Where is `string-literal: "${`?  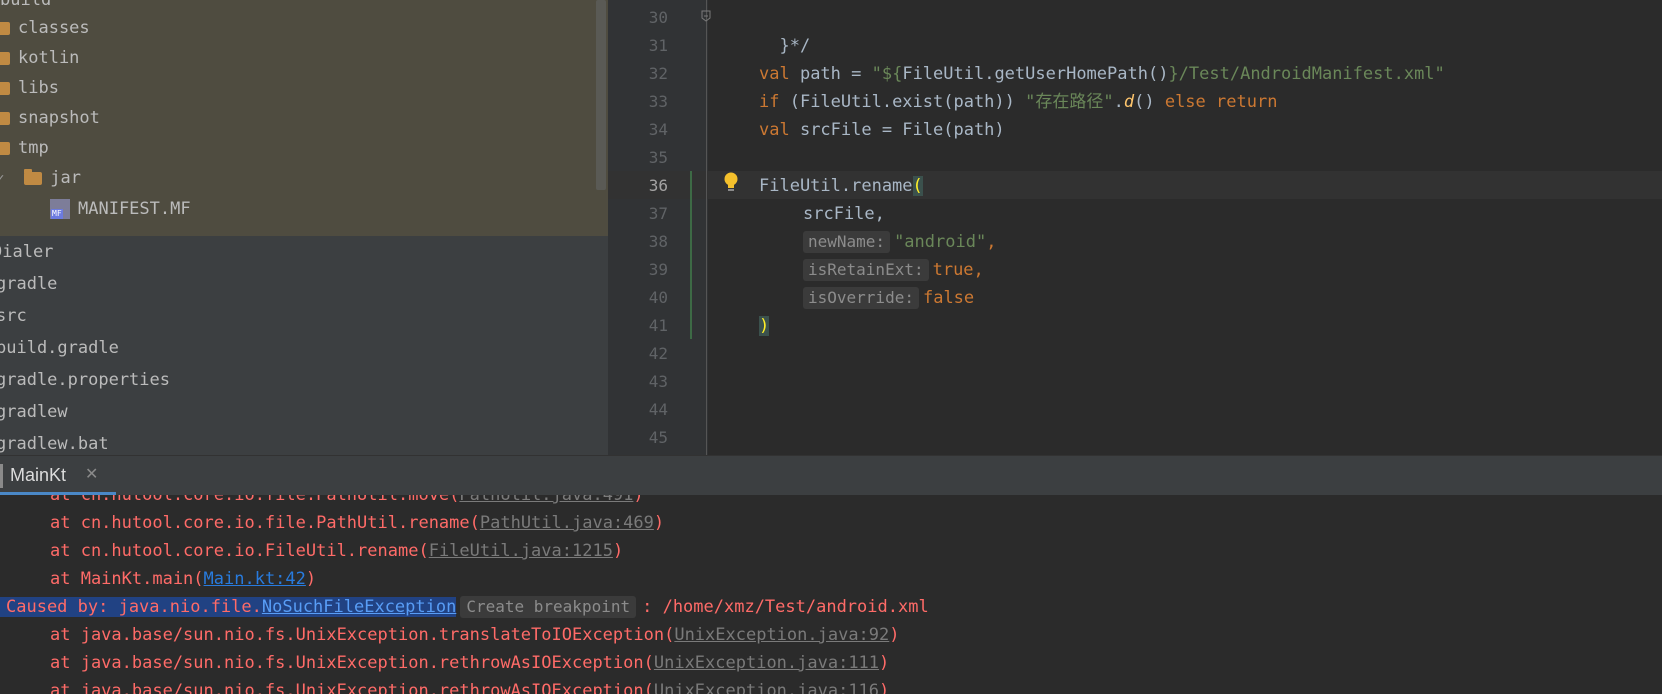
string-literal: "${ is located at coordinates (887, 74).